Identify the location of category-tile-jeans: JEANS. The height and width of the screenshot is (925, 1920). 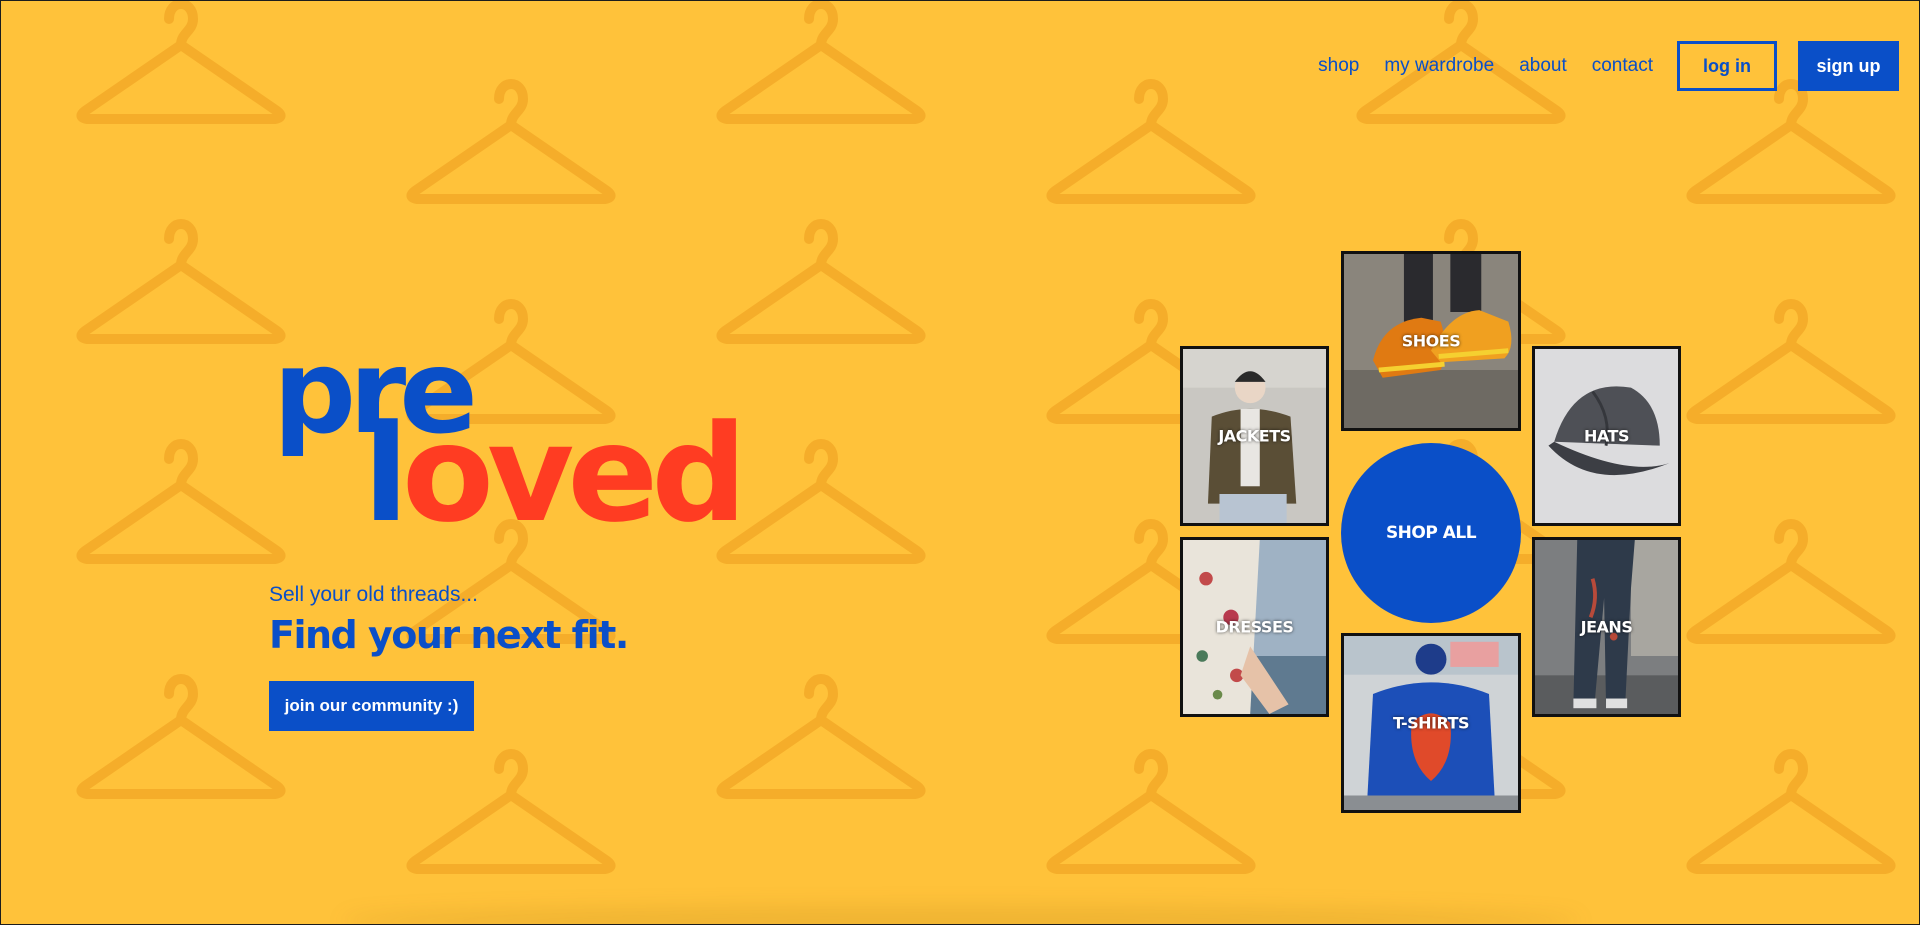
(1606, 627).